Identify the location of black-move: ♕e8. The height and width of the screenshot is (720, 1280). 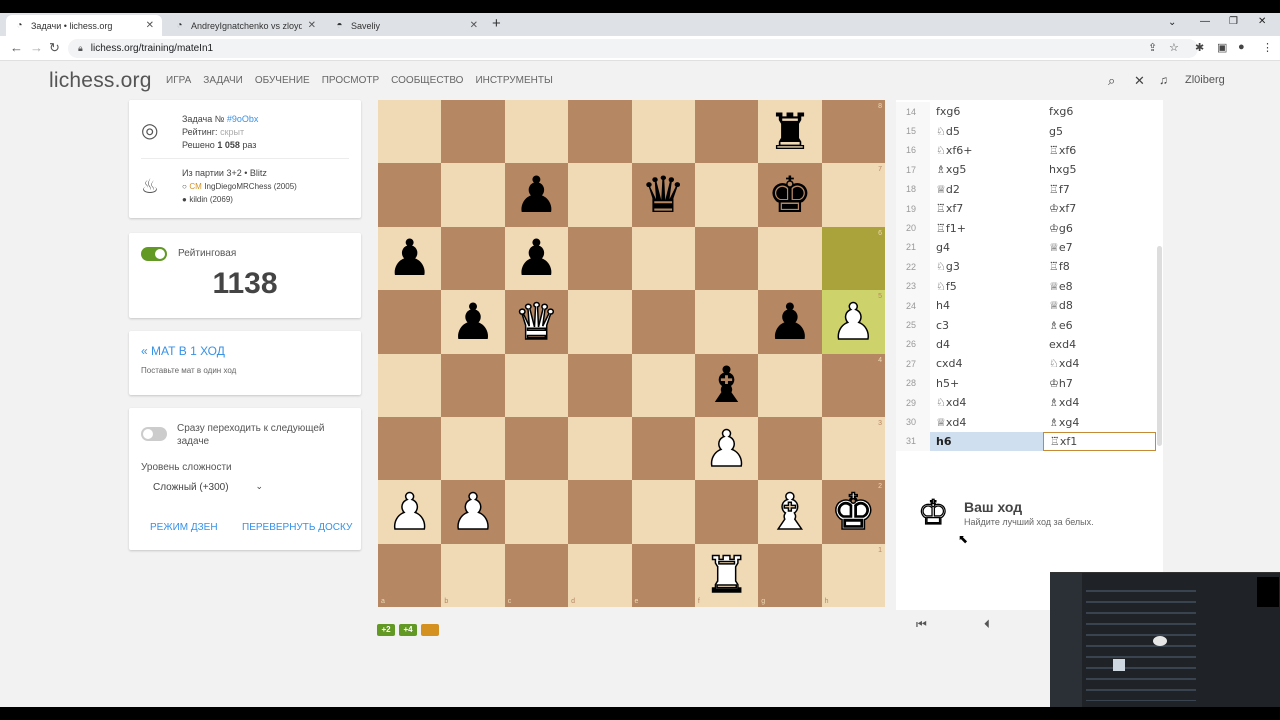
(1099, 286).